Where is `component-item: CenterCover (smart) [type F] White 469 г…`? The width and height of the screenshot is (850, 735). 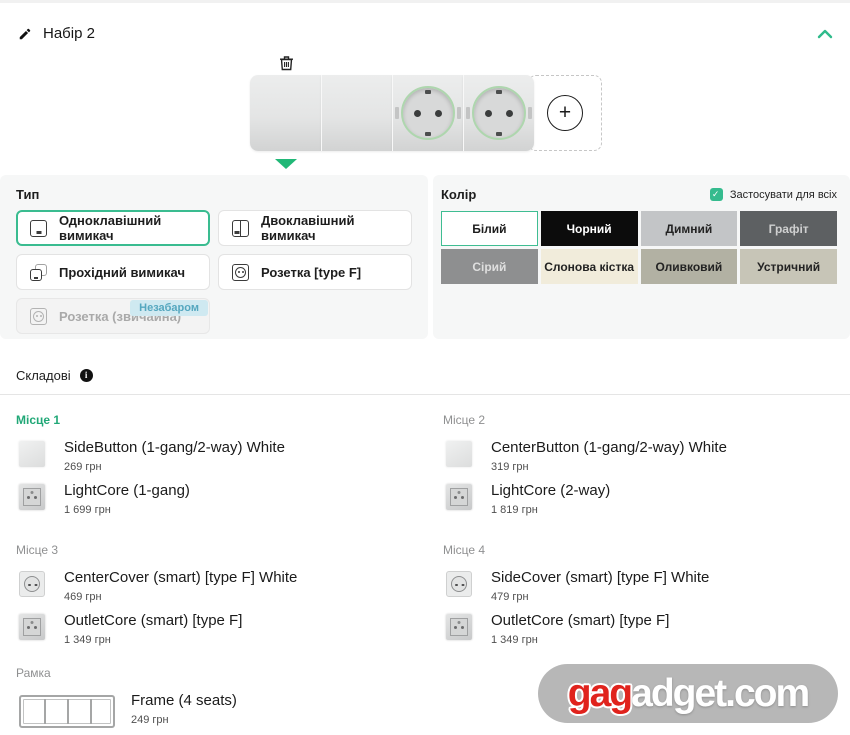 component-item: CenterCover (smart) [type F] White 469 г… is located at coordinates (218, 586).